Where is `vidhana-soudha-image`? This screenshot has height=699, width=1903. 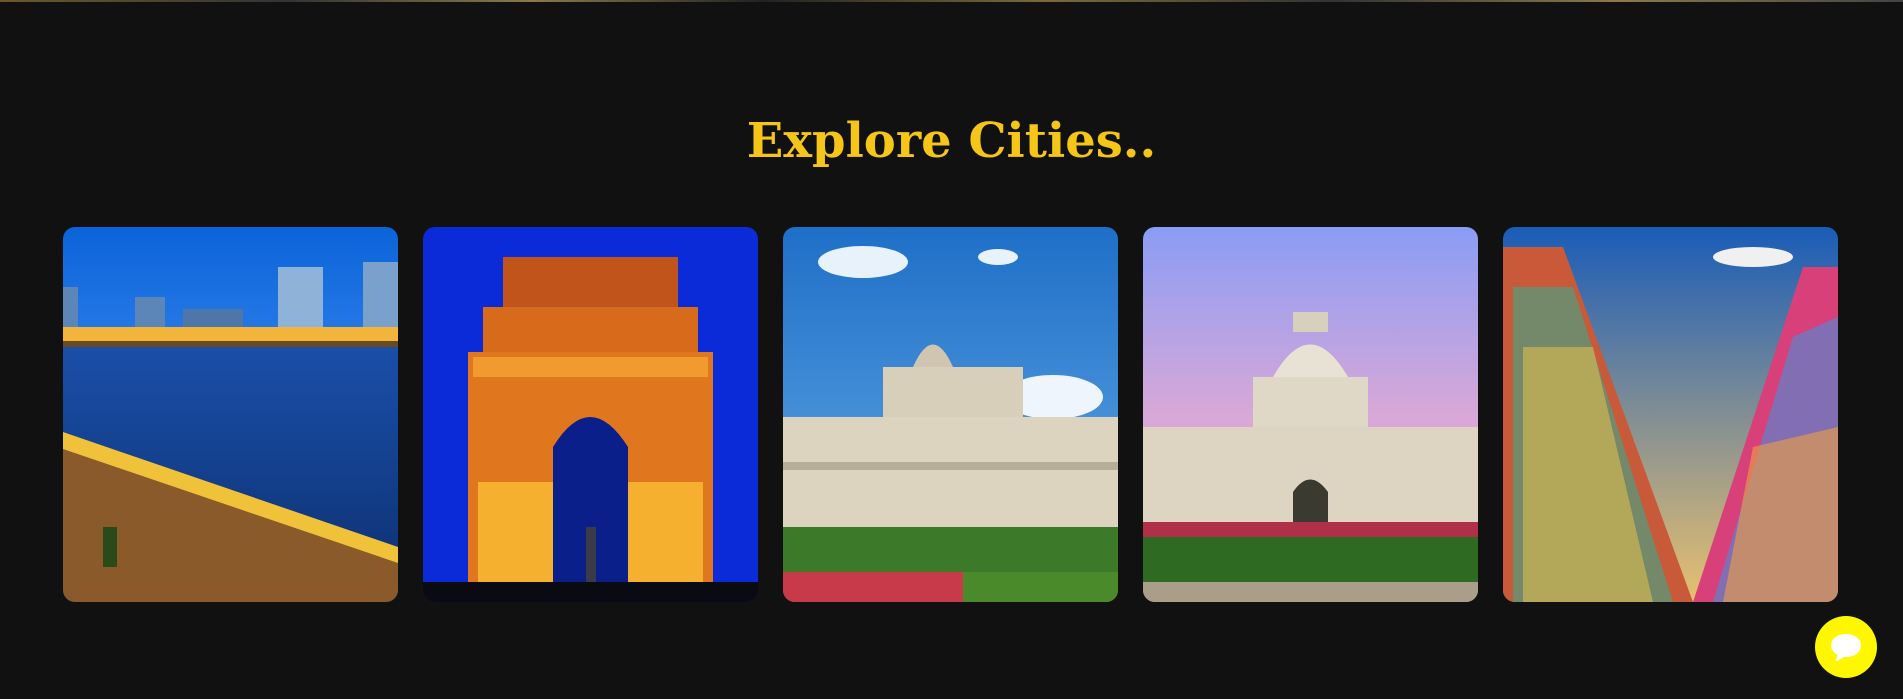
vidhana-soudha-image is located at coordinates (950, 414).